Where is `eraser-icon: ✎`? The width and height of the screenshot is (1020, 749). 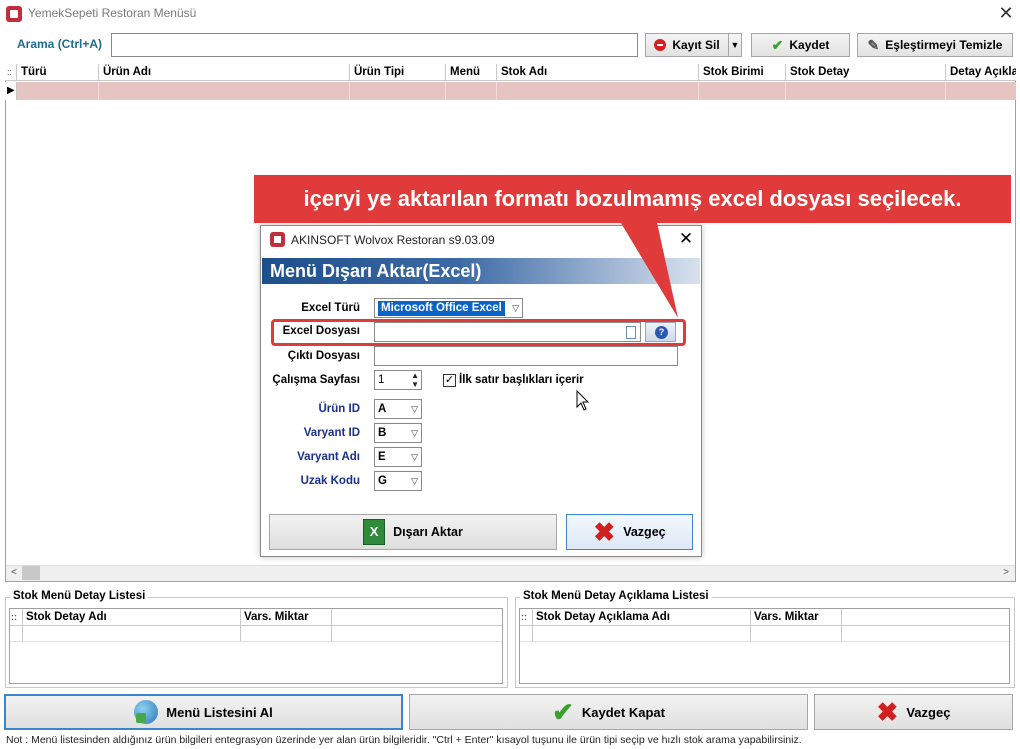
eraser-icon: ✎ is located at coordinates (873, 45).